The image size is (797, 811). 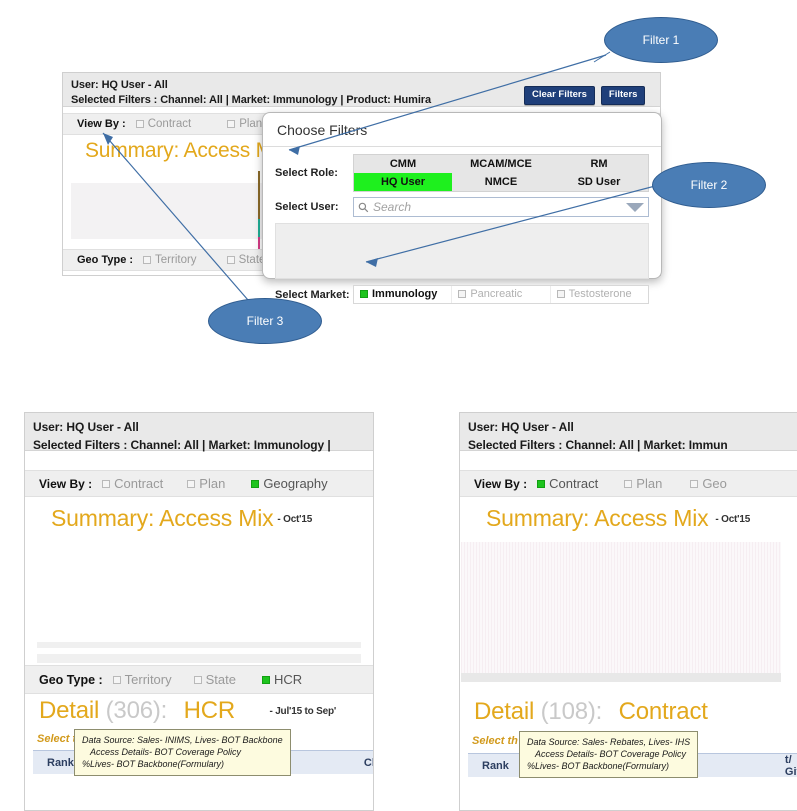 I want to click on right-chart-area, so click(x=621, y=610).